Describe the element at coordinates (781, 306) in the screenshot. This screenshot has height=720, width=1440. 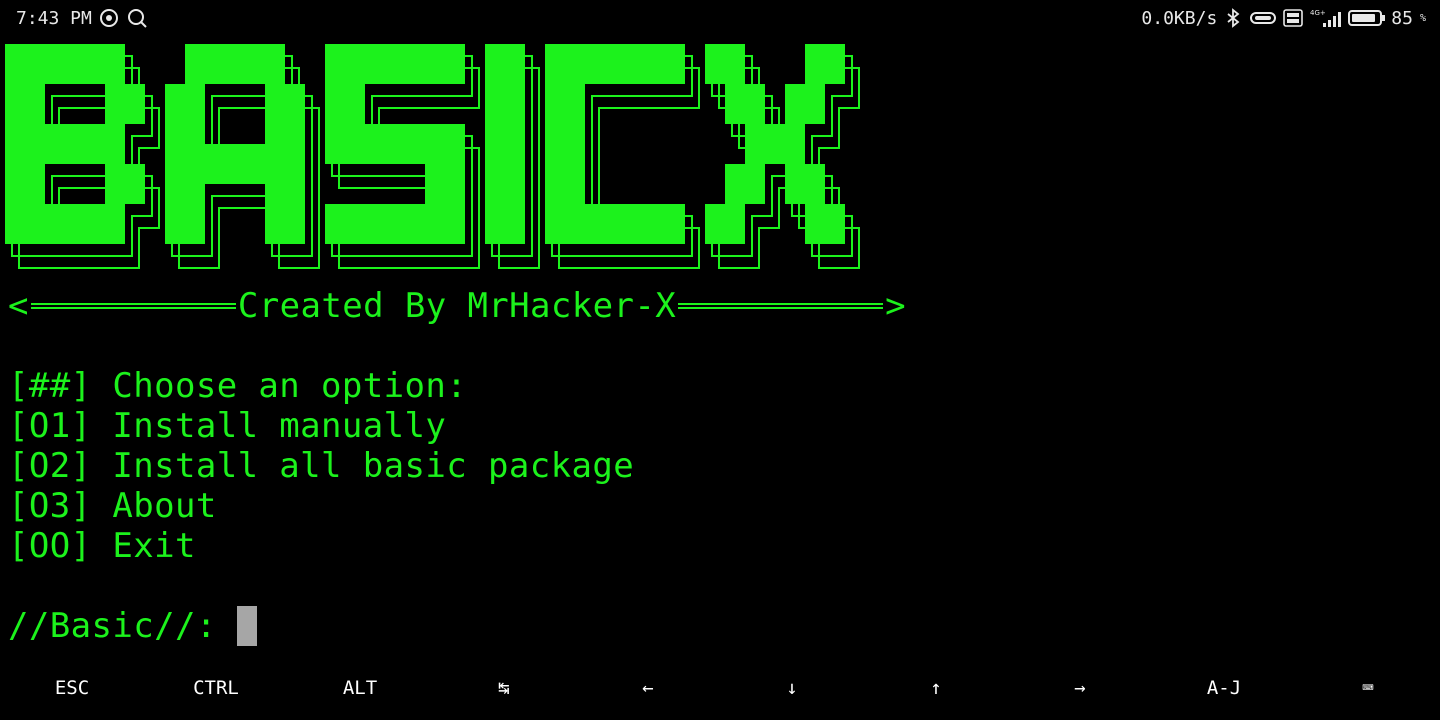
I see `credit-rule-right` at that location.